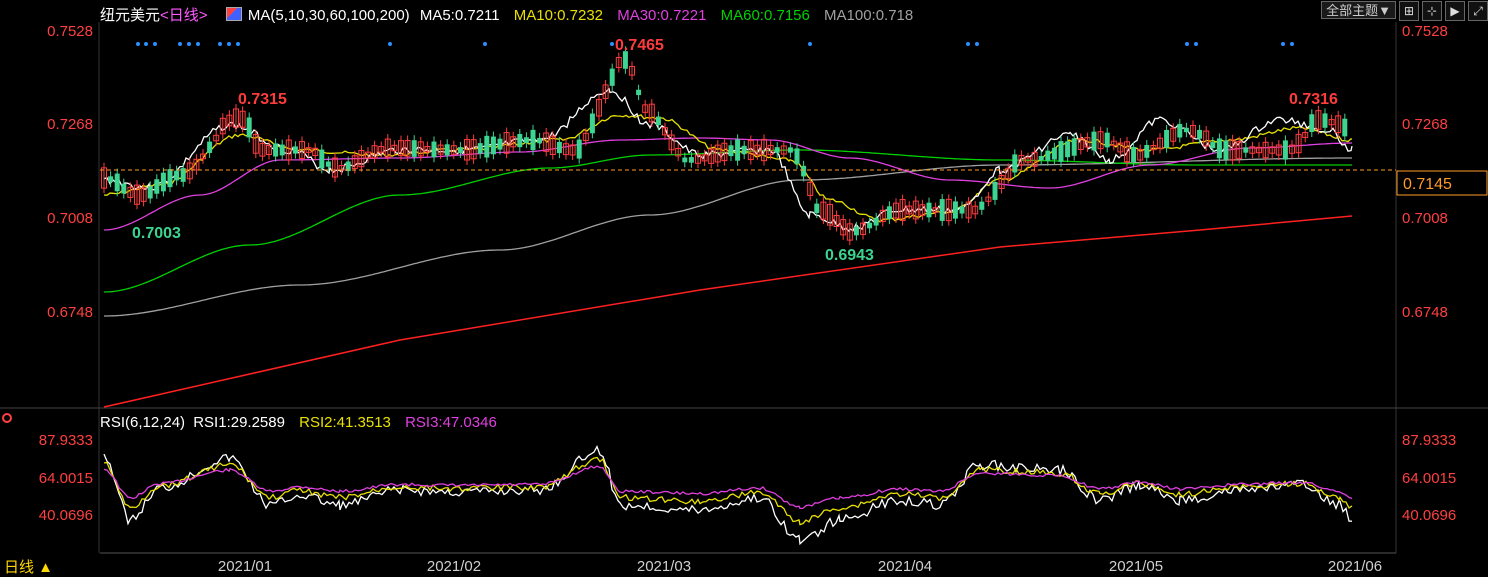 The width and height of the screenshot is (1488, 577). Describe the element at coordinates (1409, 11) in the screenshot. I see `grid-icon: ⊞` at that location.